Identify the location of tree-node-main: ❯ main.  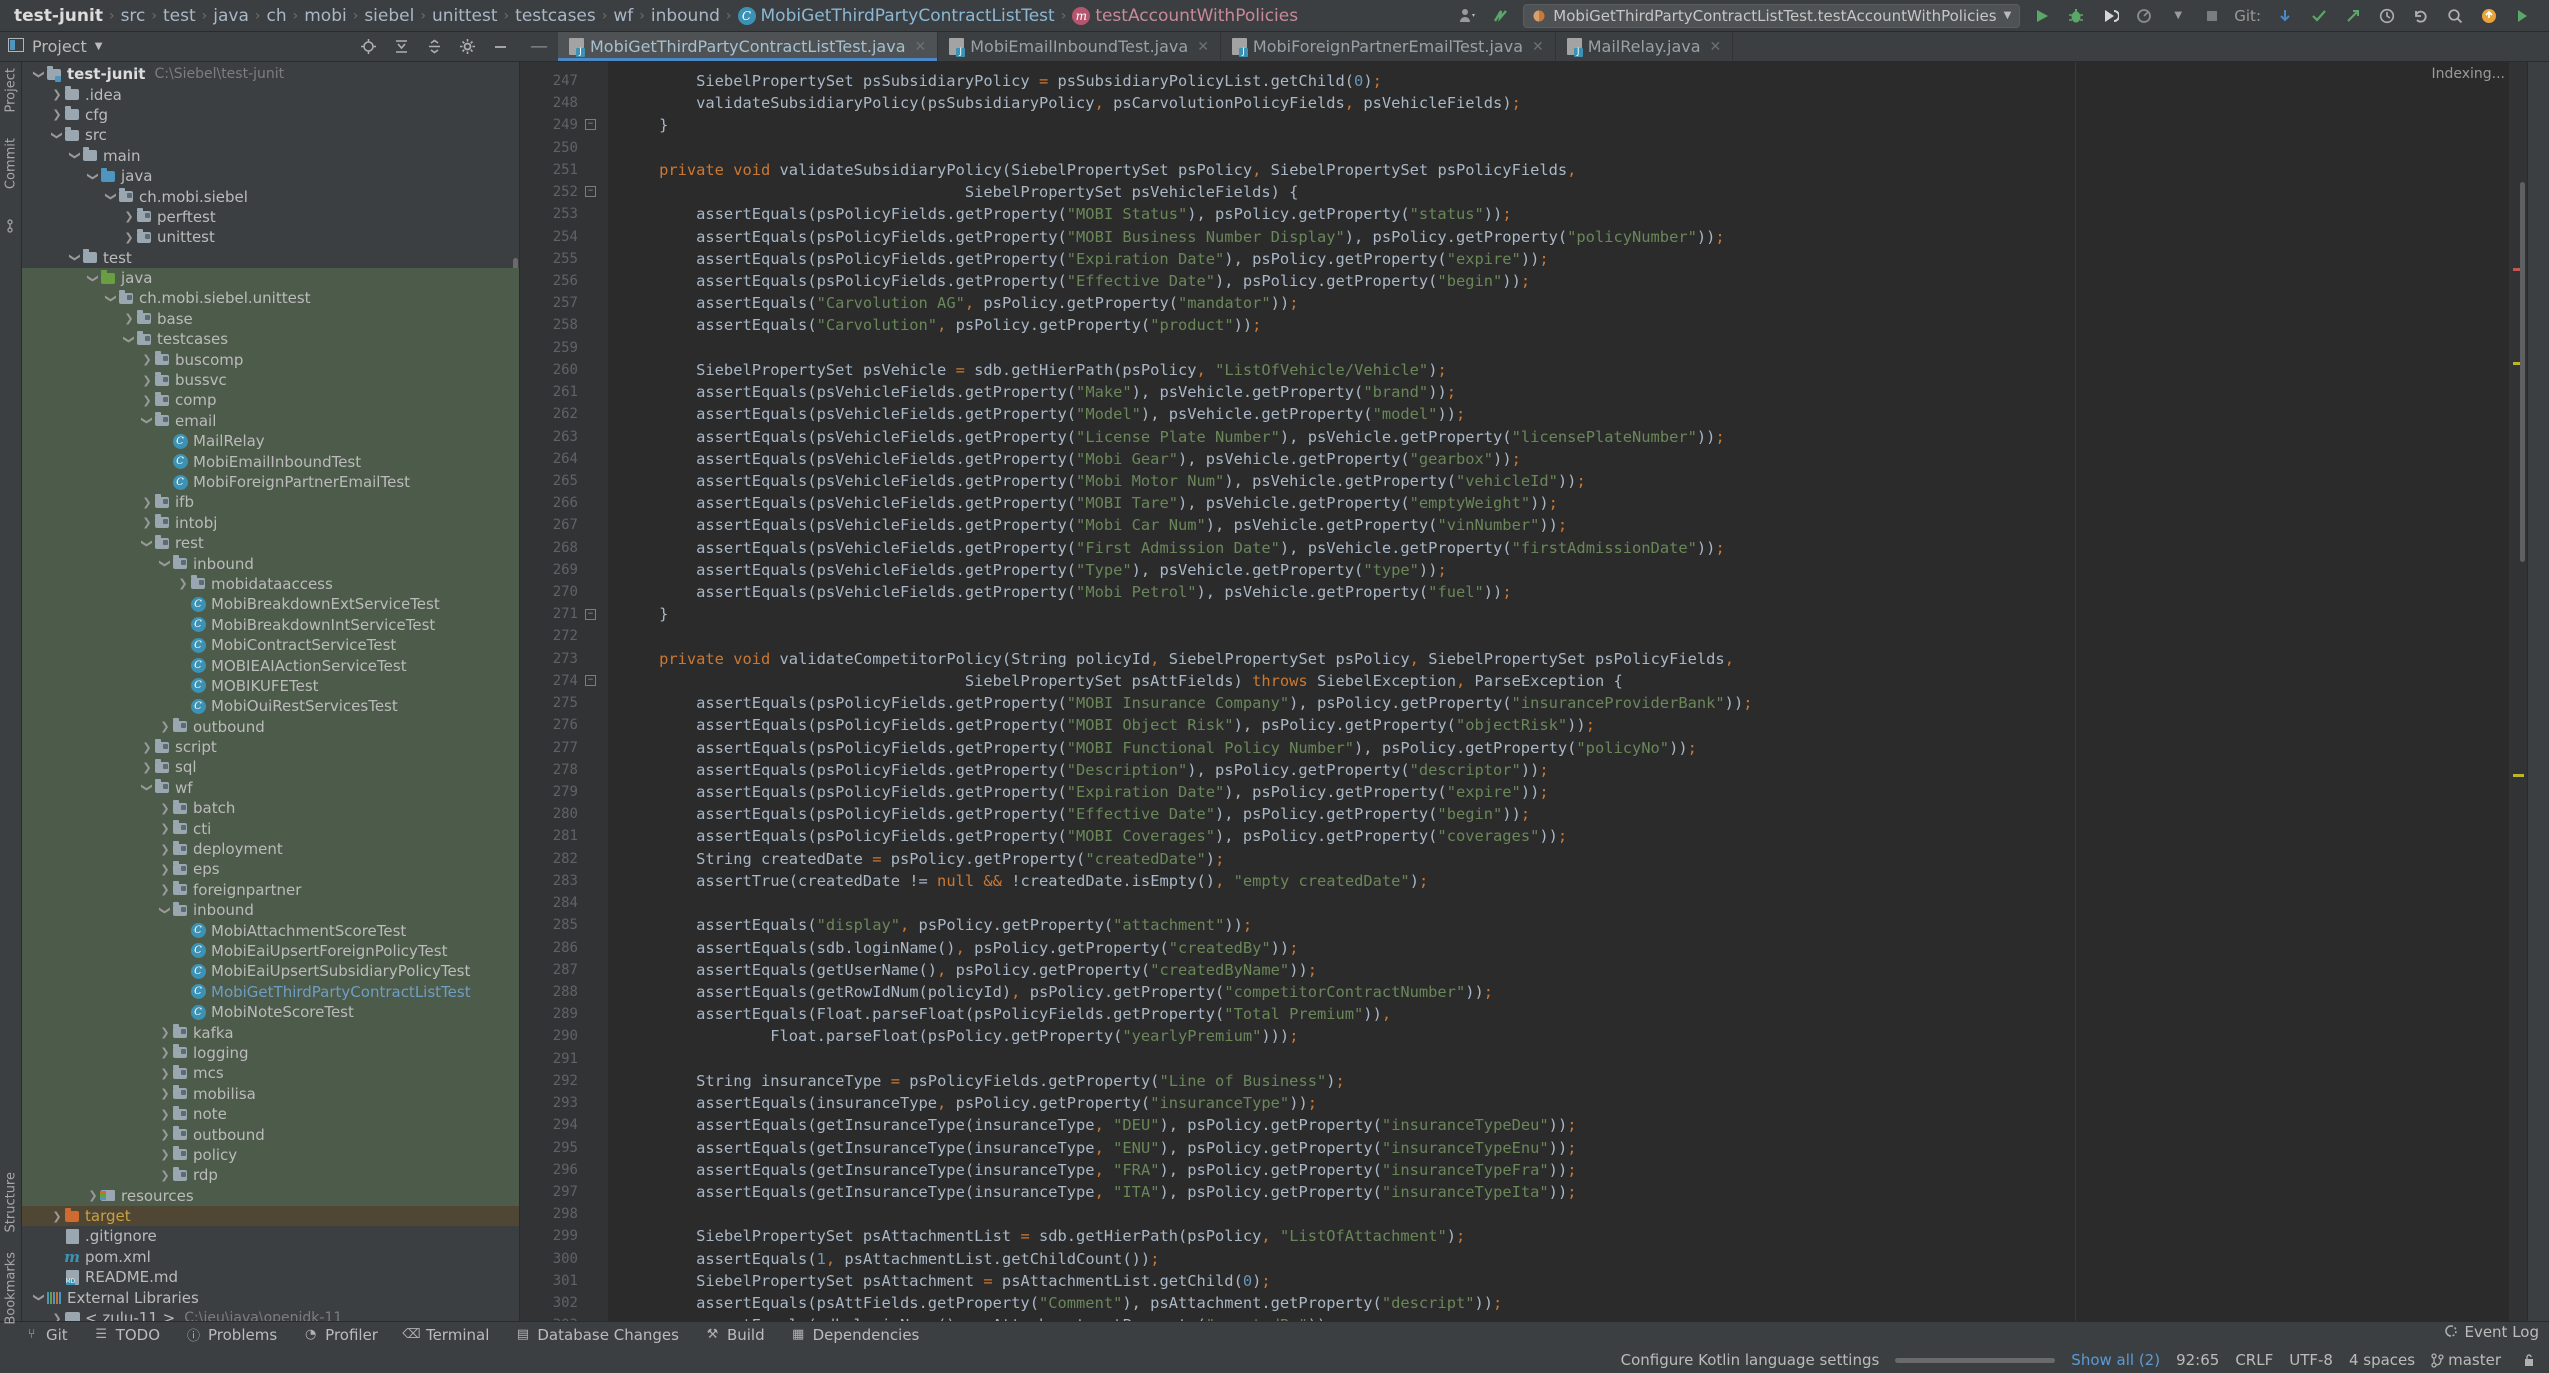
(270, 156).